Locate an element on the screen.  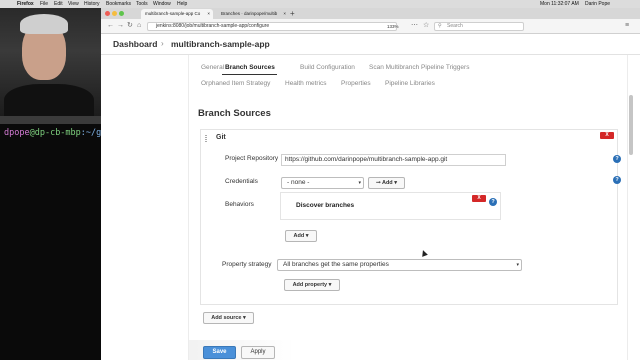
back-icon: ← is located at coordinates (110, 26).